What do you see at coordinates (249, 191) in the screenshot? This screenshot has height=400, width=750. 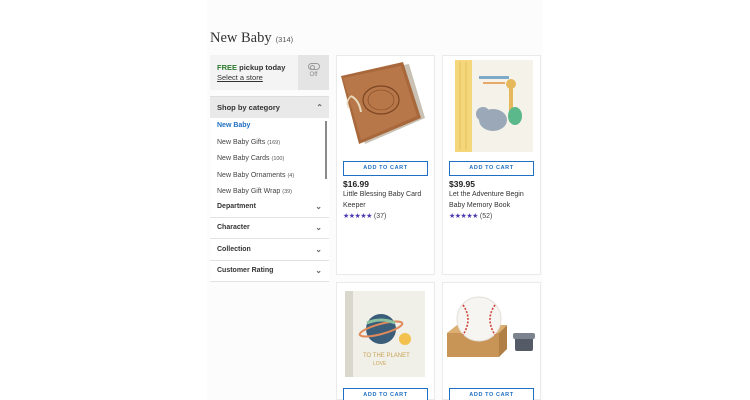 I see `category-label: New Baby Gift Wrap` at bounding box center [249, 191].